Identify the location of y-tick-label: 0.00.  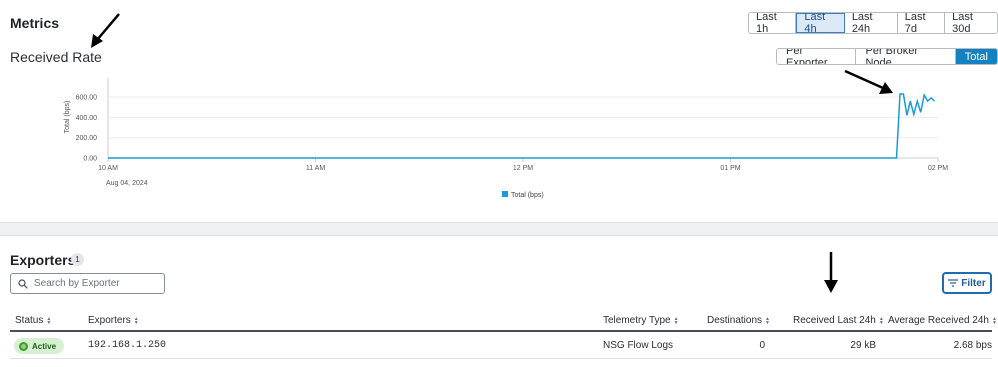
(90, 159).